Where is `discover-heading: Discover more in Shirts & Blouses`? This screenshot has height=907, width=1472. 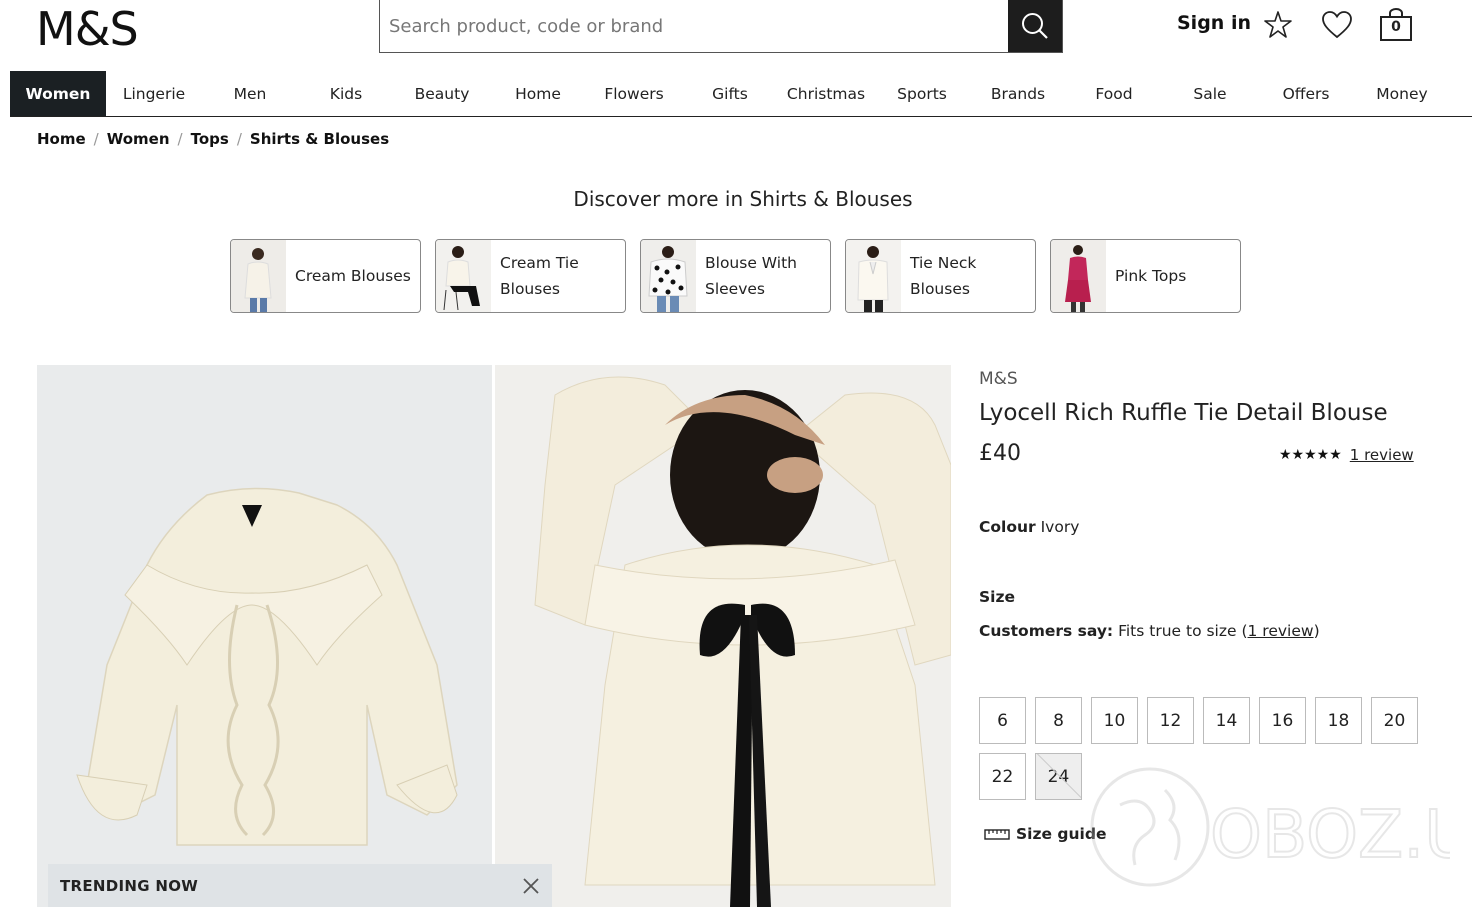
discover-heading: Discover more in Shirts & Blouses is located at coordinates (743, 199).